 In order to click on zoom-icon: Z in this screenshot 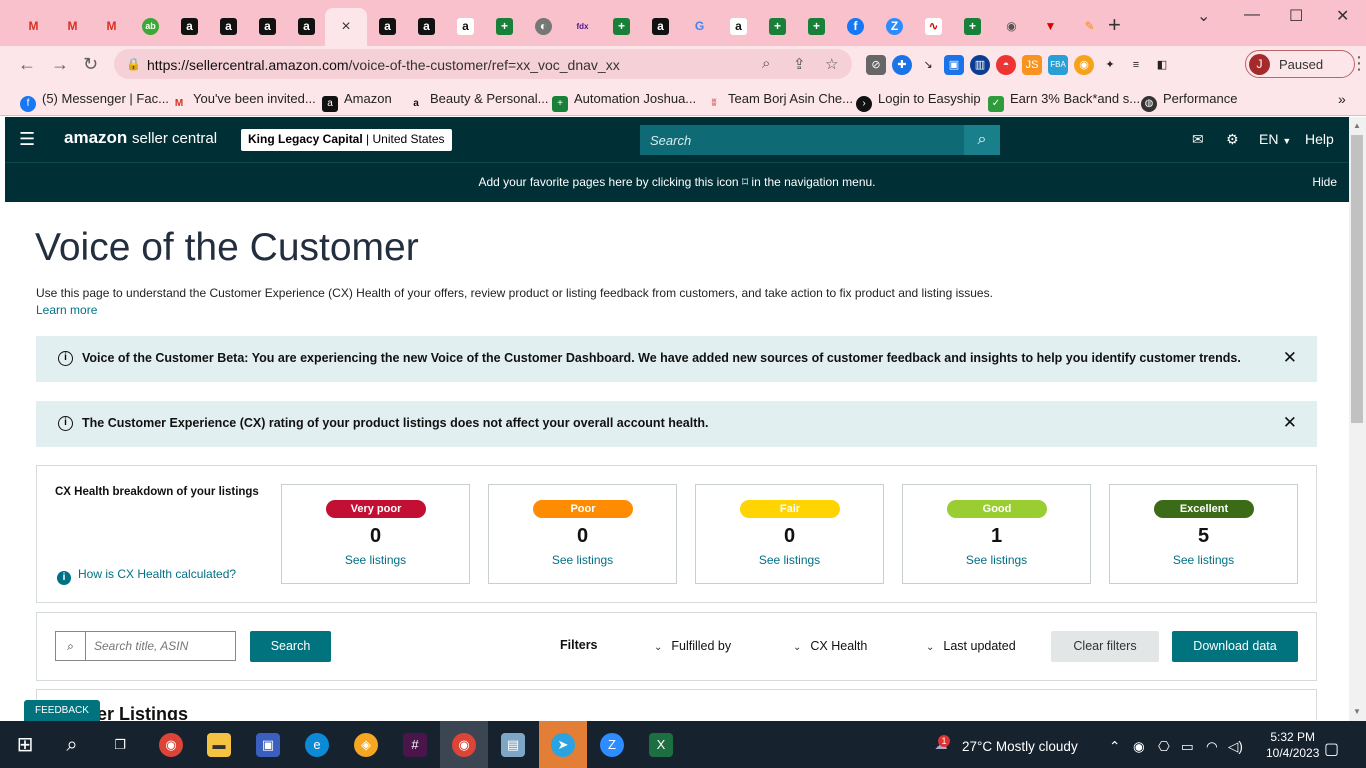, I will do `click(612, 745)`.